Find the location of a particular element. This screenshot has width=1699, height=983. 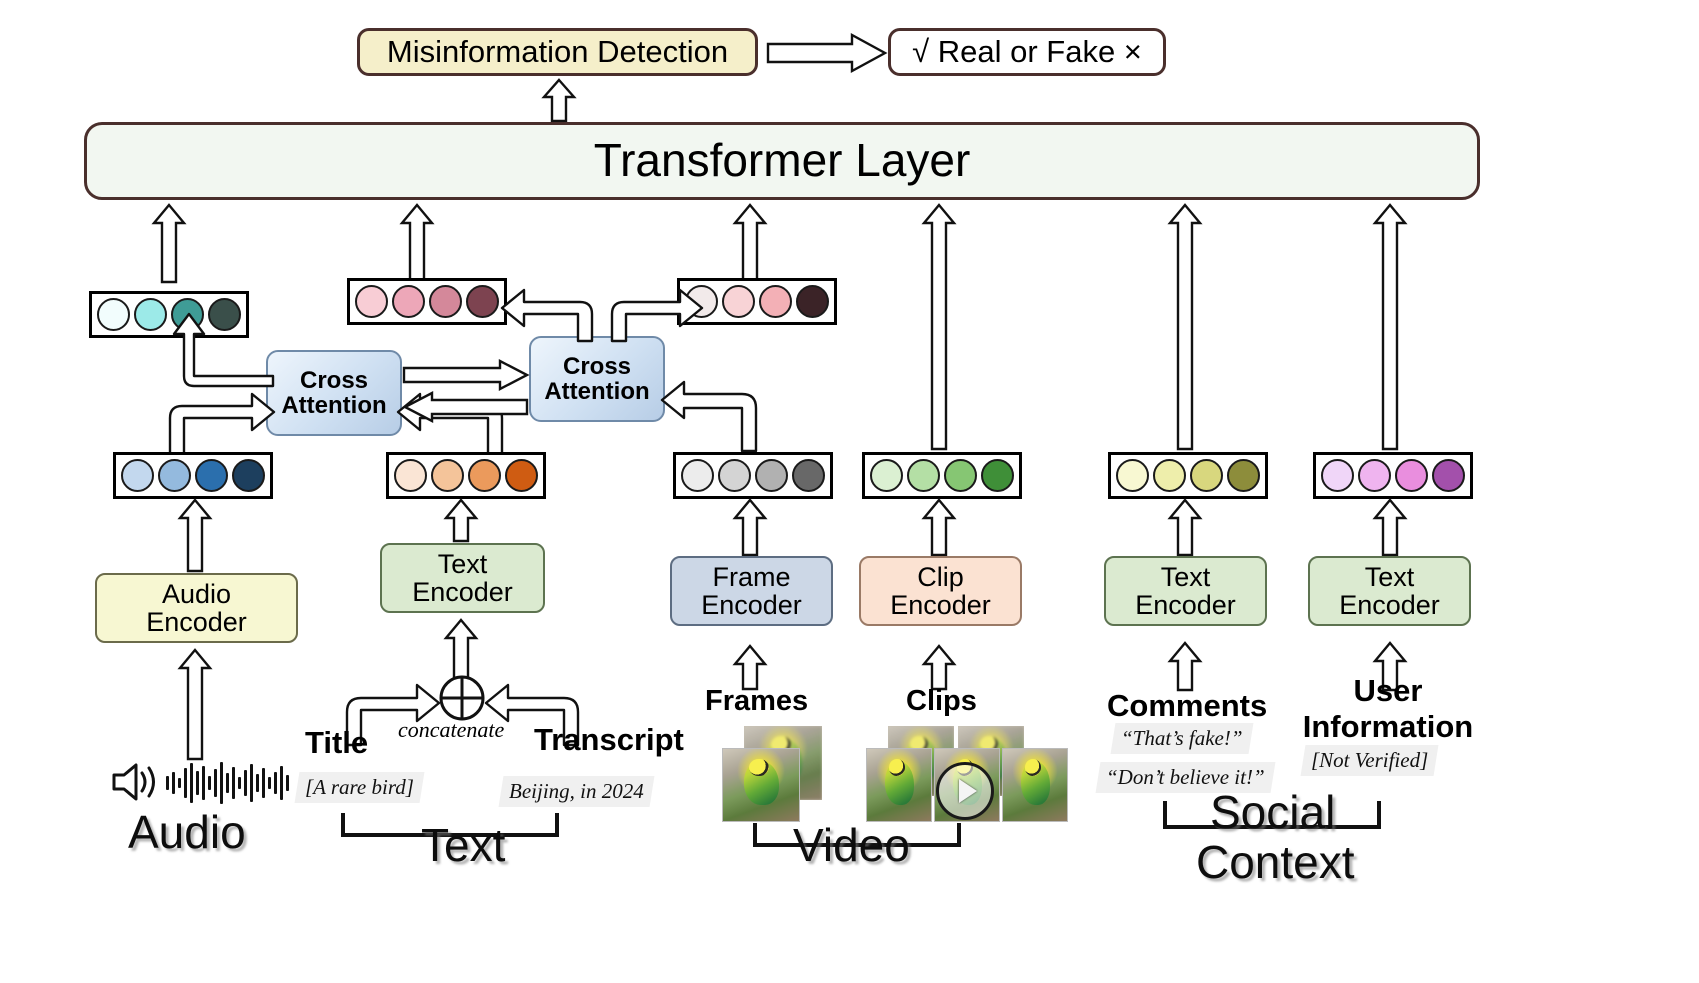

frame-encoder: Frame Encoder is located at coordinates (751, 591).